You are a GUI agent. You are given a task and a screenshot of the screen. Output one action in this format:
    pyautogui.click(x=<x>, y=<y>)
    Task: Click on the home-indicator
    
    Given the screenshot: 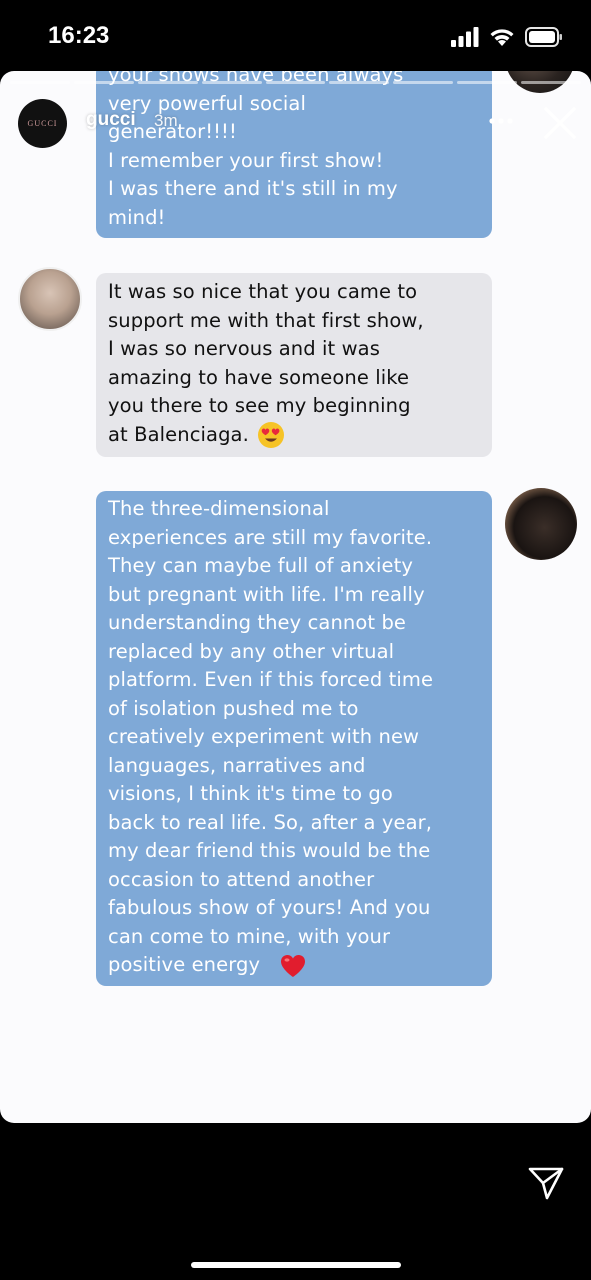 What is the action you would take?
    pyautogui.click(x=296, y=1265)
    